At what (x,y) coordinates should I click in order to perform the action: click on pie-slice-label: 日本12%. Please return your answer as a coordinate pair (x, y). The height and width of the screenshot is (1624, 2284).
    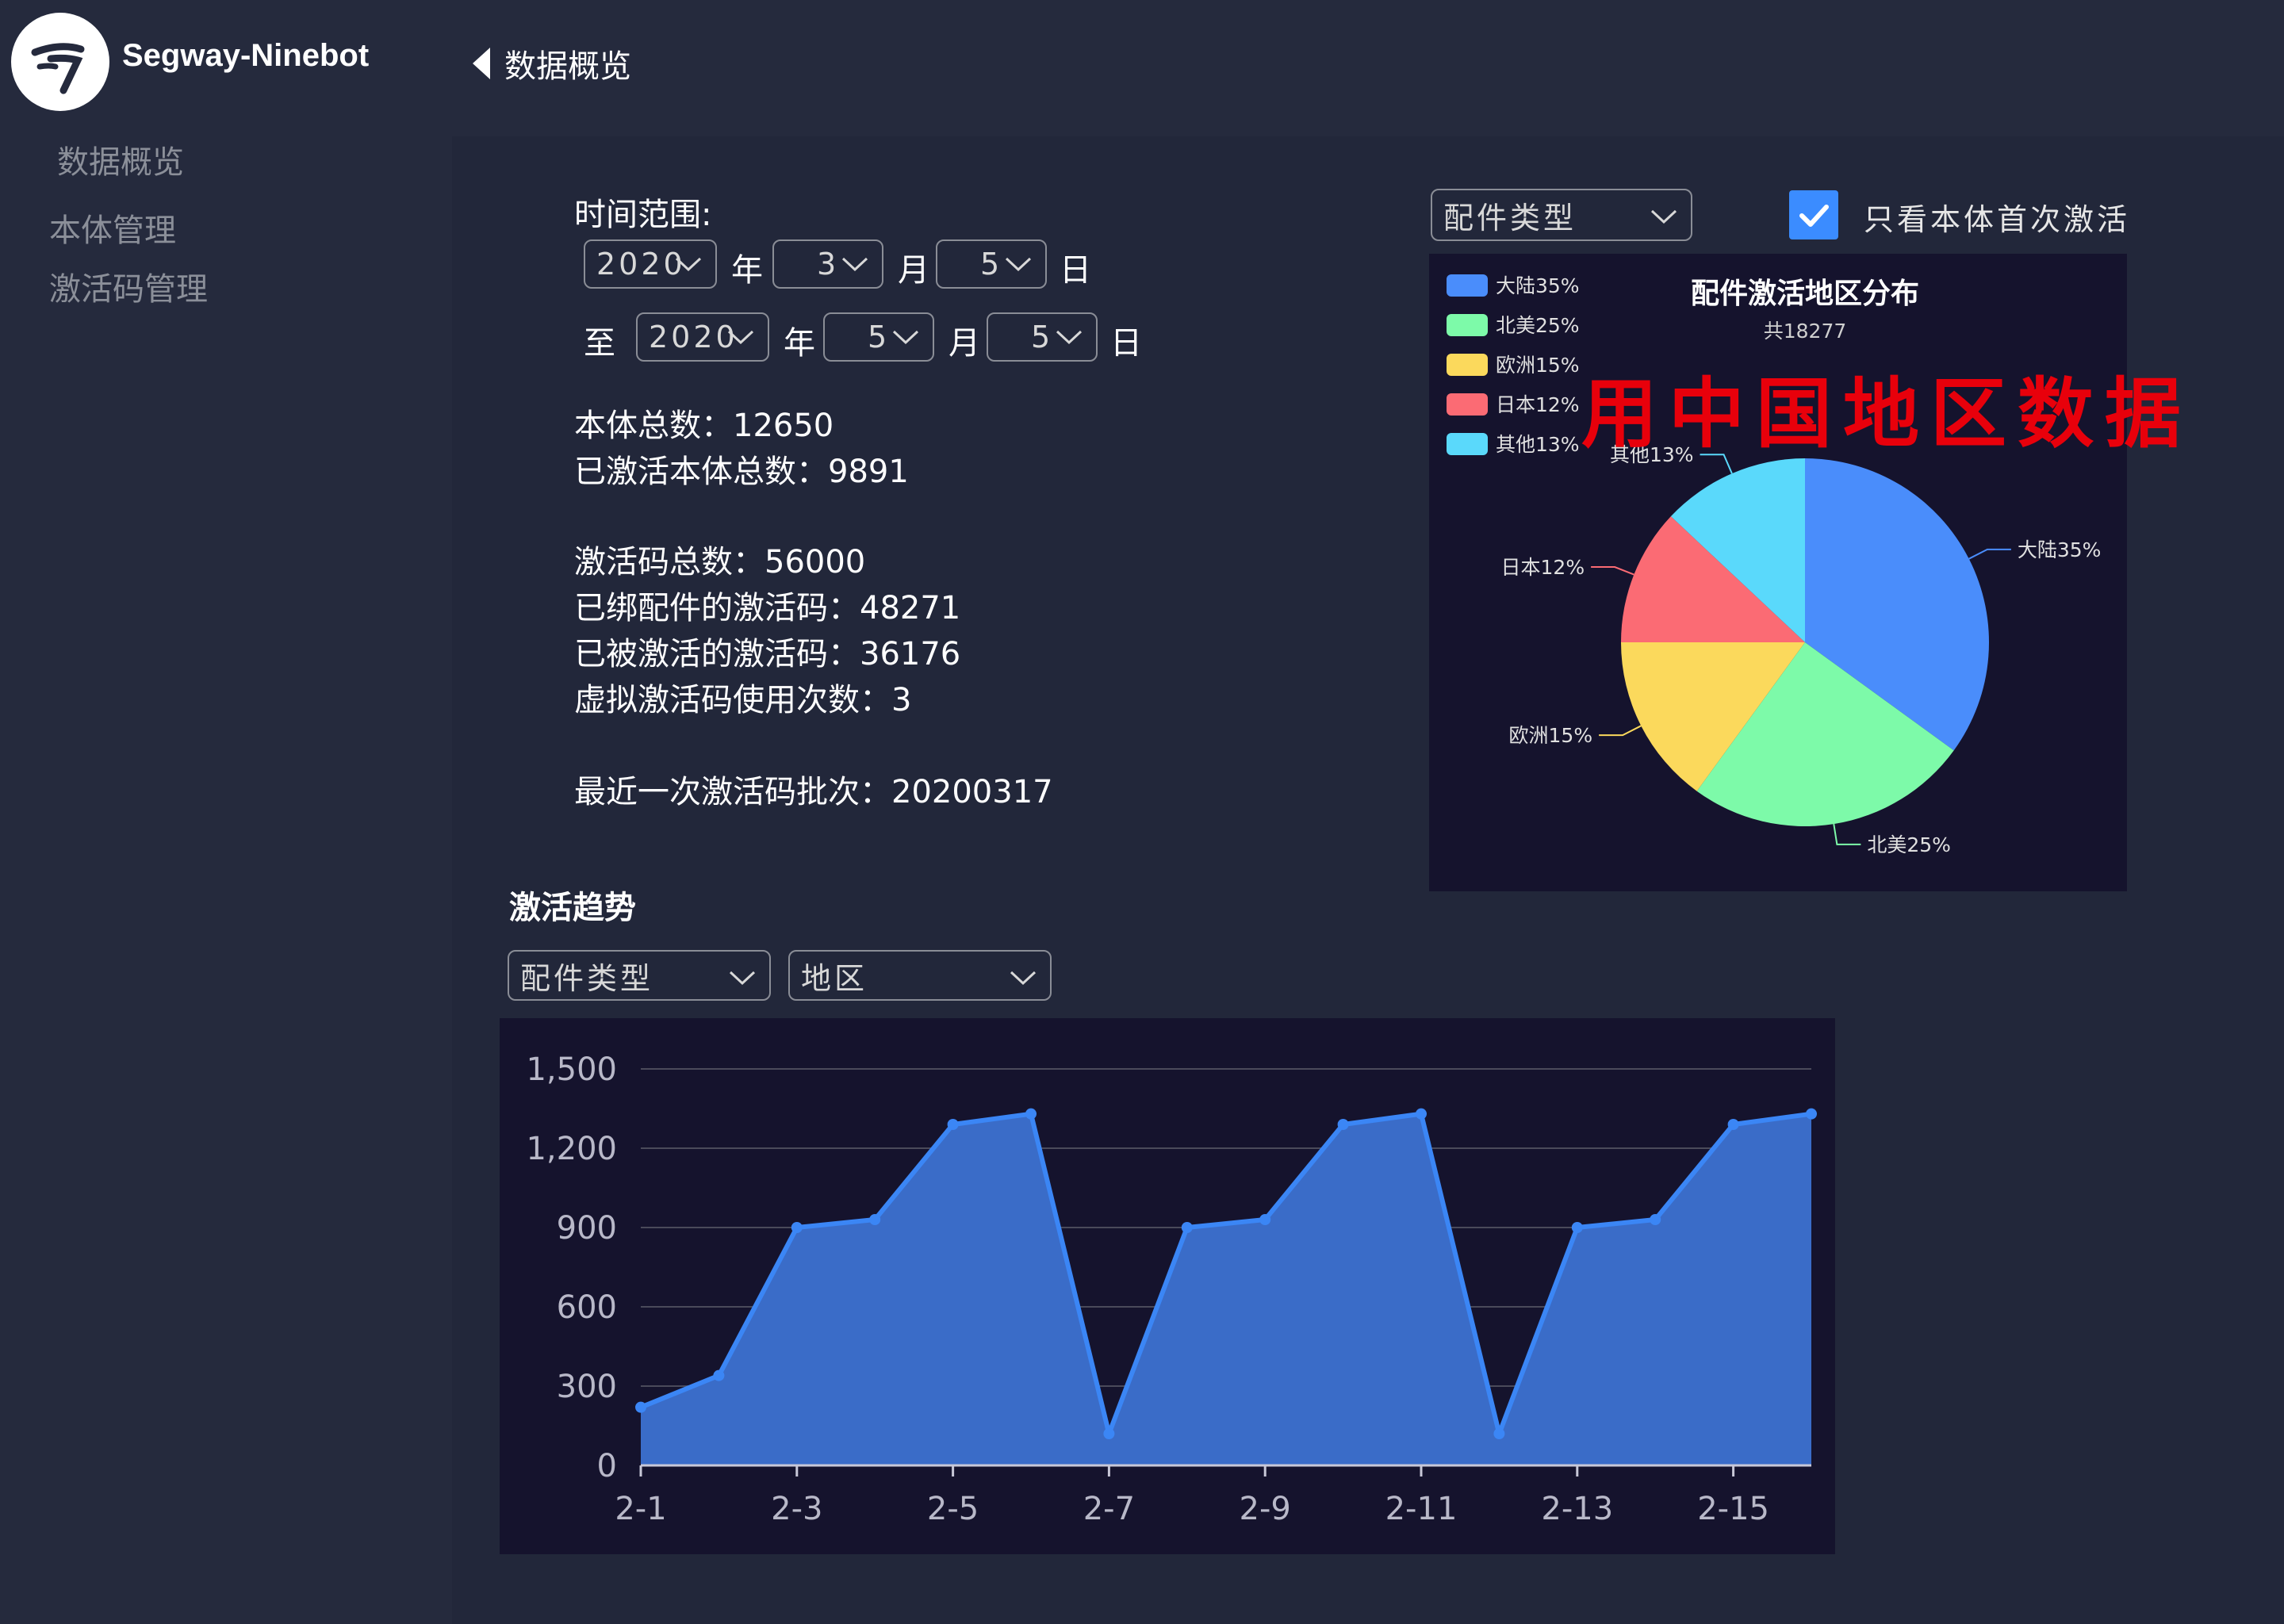
    Looking at the image, I should click on (1543, 567).